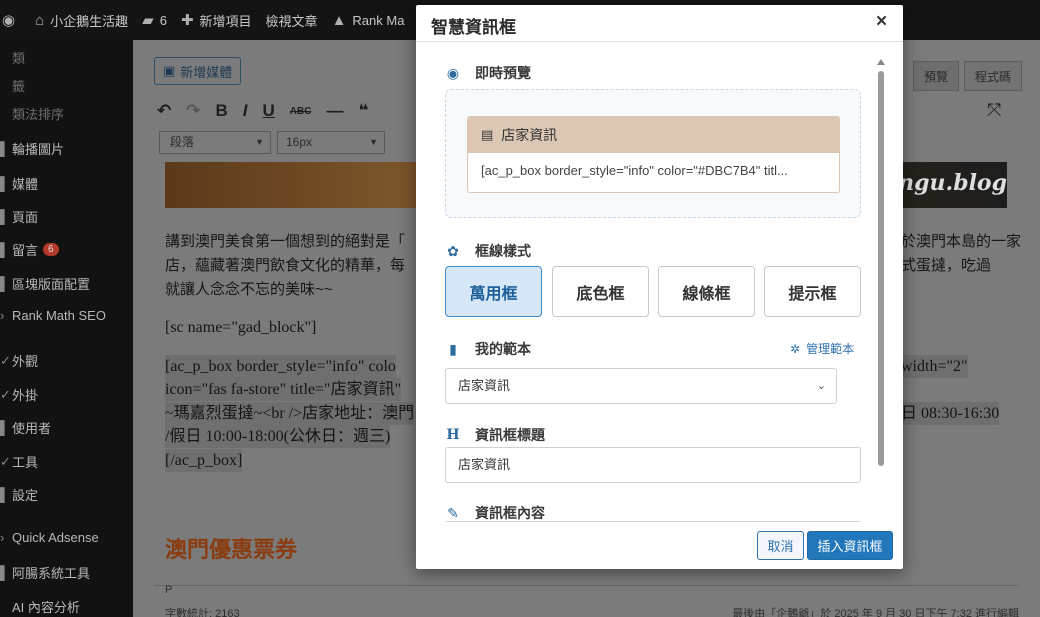  What do you see at coordinates (66, 57) in the screenshot?
I see `sidebar-item-categories: 類` at bounding box center [66, 57].